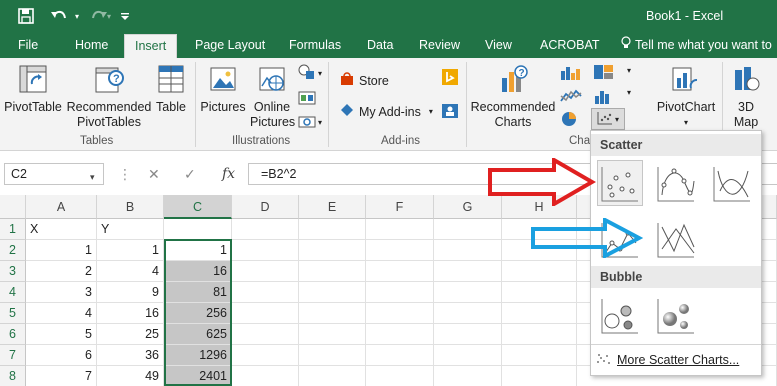 Image resolution: width=777 pixels, height=386 pixels. Describe the element at coordinates (571, 97) in the screenshot. I see `line-chart-button` at that location.